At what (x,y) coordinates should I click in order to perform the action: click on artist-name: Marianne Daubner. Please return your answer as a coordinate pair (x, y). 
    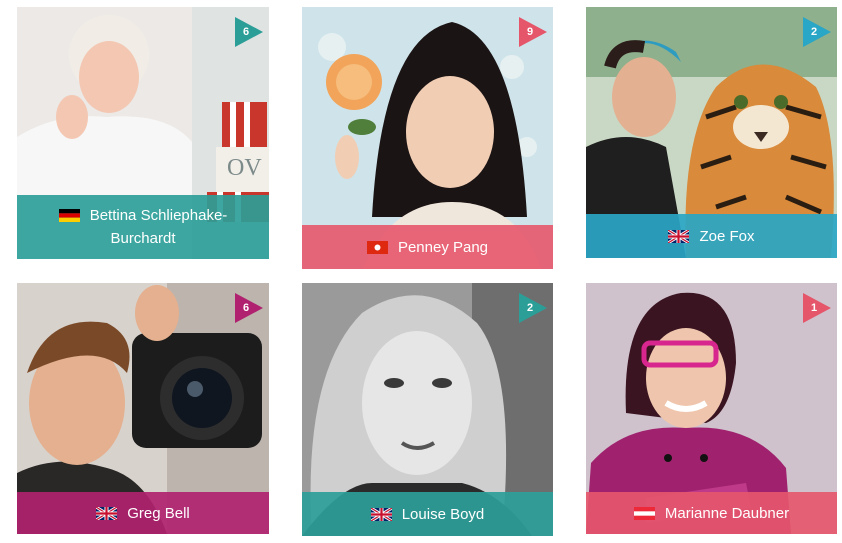
    Looking at the image, I should click on (727, 513).